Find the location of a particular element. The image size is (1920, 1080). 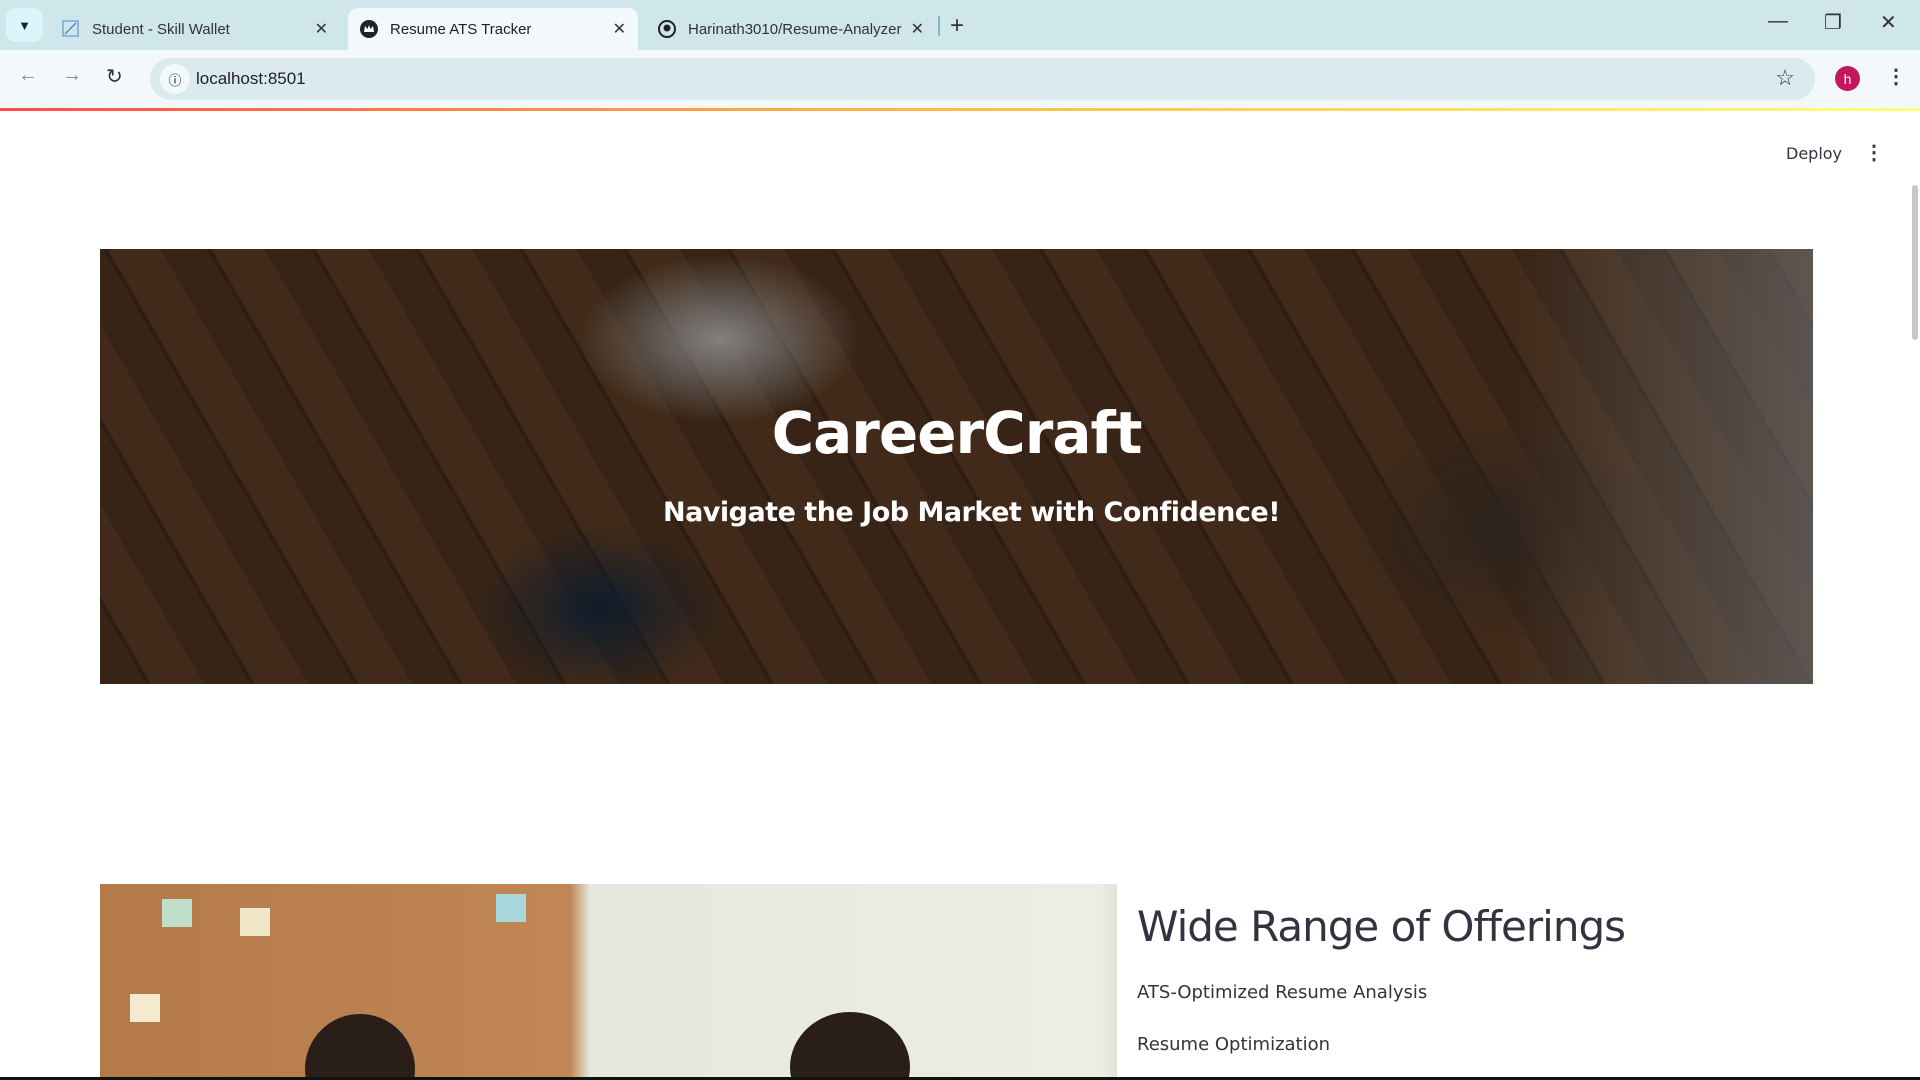

site-info-icon: ⓘ is located at coordinates (175, 79).